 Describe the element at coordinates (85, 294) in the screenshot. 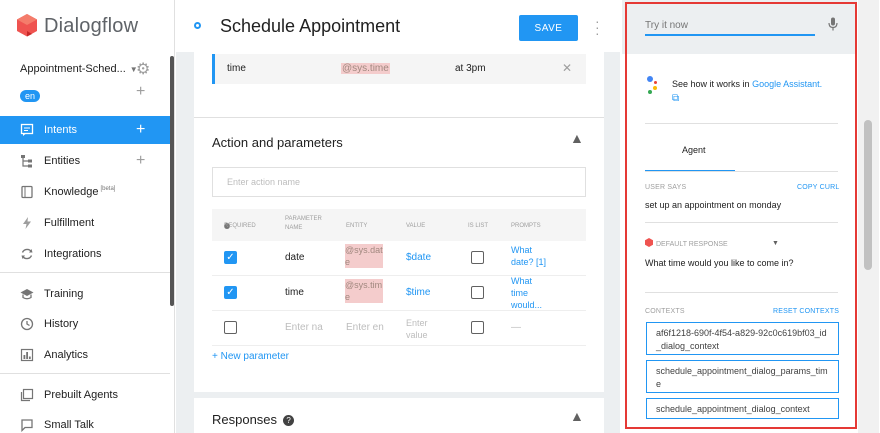

I see `sidebar-item-training: Training` at that location.